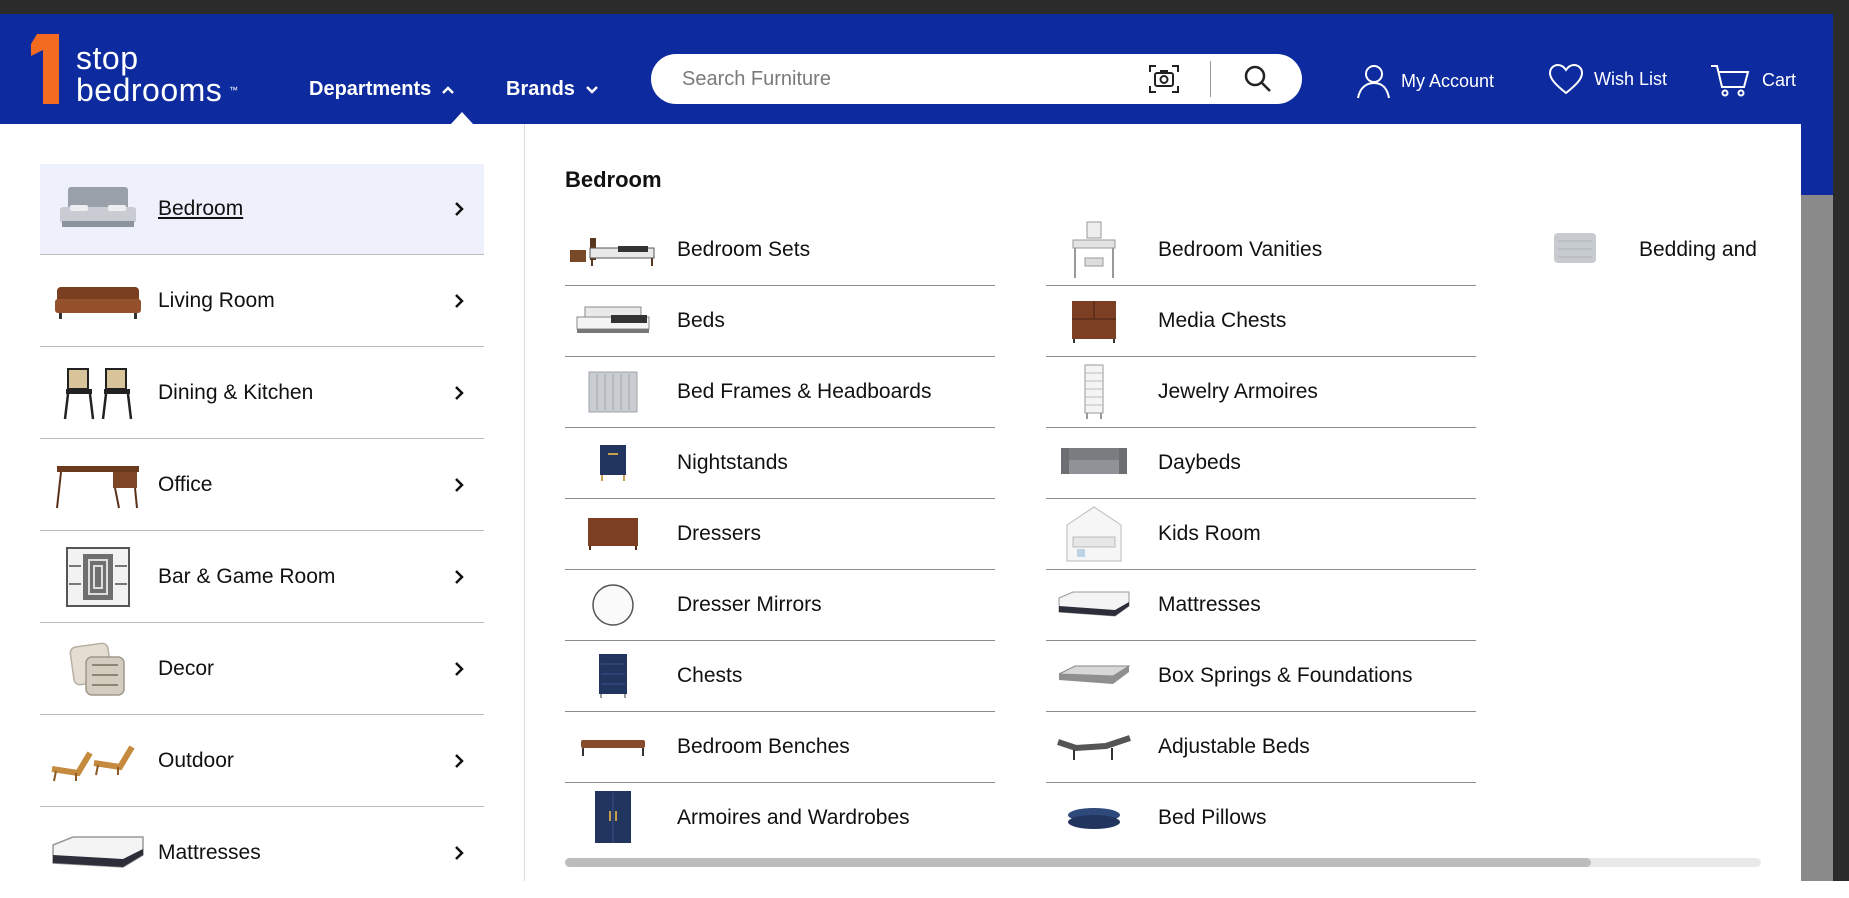  Describe the element at coordinates (1222, 320) in the screenshot. I see `subcategory-label: Media Chests` at that location.